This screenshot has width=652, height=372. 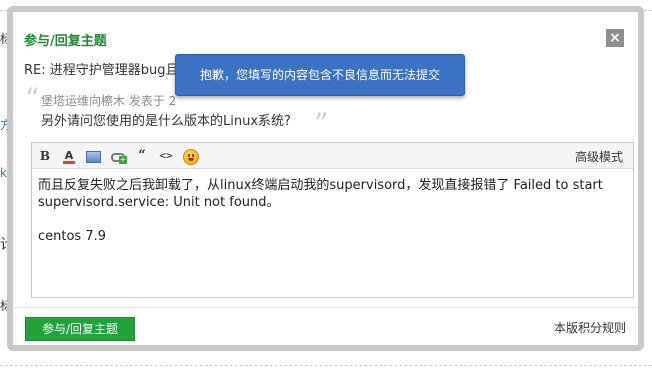 I want to click on code-icon: <>, so click(x=166, y=156).